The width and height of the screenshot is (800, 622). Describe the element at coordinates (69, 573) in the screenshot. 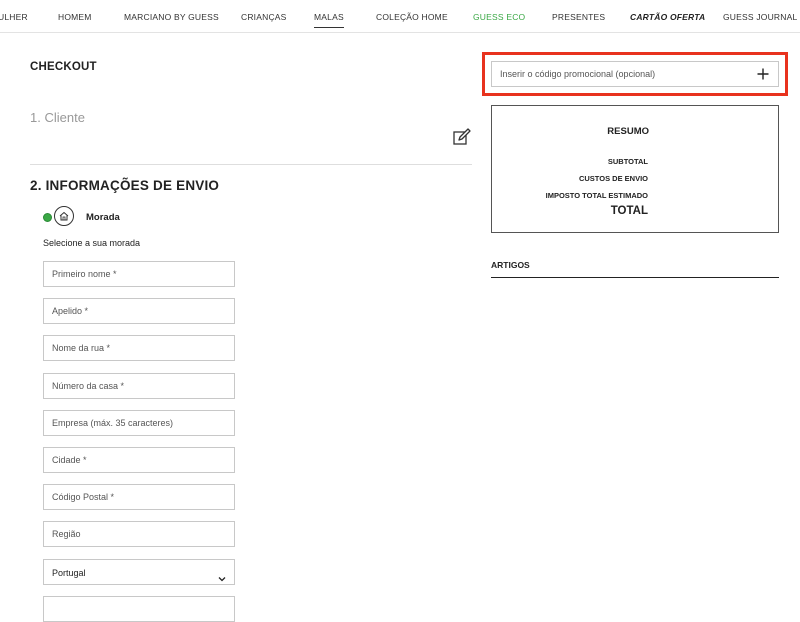

I see `country-value: Portugal` at that location.